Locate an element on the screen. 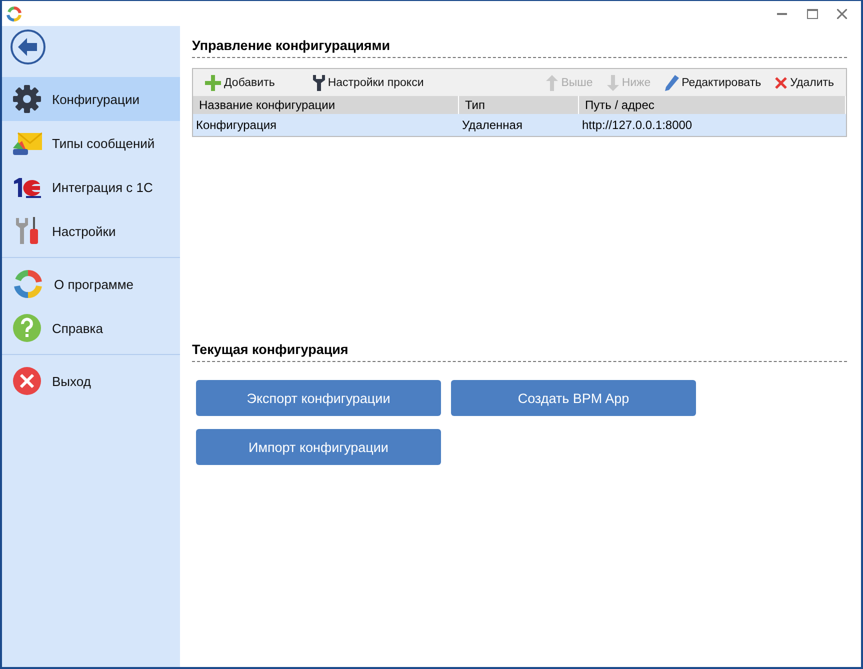 This screenshot has height=669, width=863. toolbar-button: Настройки прокси is located at coordinates (368, 82).